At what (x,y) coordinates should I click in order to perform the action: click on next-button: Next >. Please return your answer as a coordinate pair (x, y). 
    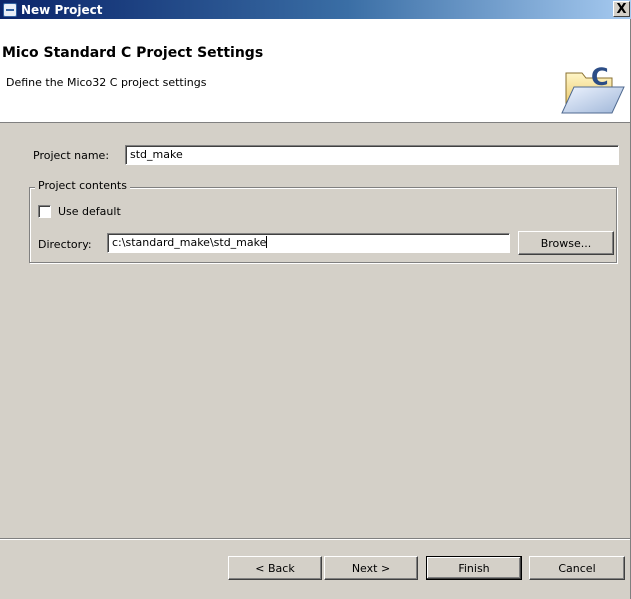
    Looking at the image, I should click on (371, 568).